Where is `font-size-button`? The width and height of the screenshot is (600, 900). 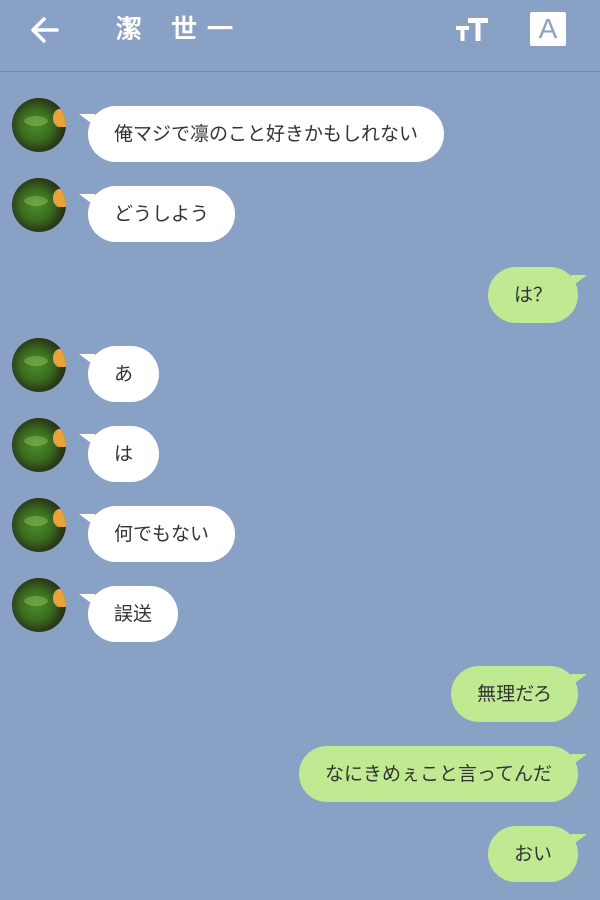
font-size-button is located at coordinates (472, 30).